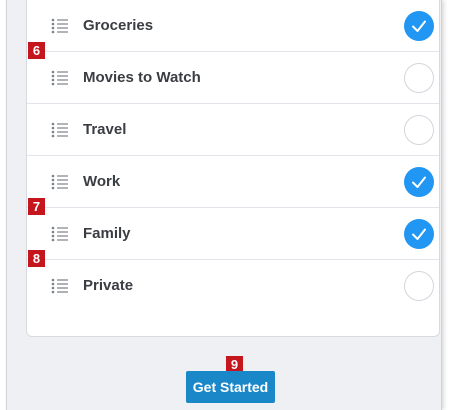  Describe the element at coordinates (233, 286) in the screenshot. I see `list-item-private: Private` at that location.